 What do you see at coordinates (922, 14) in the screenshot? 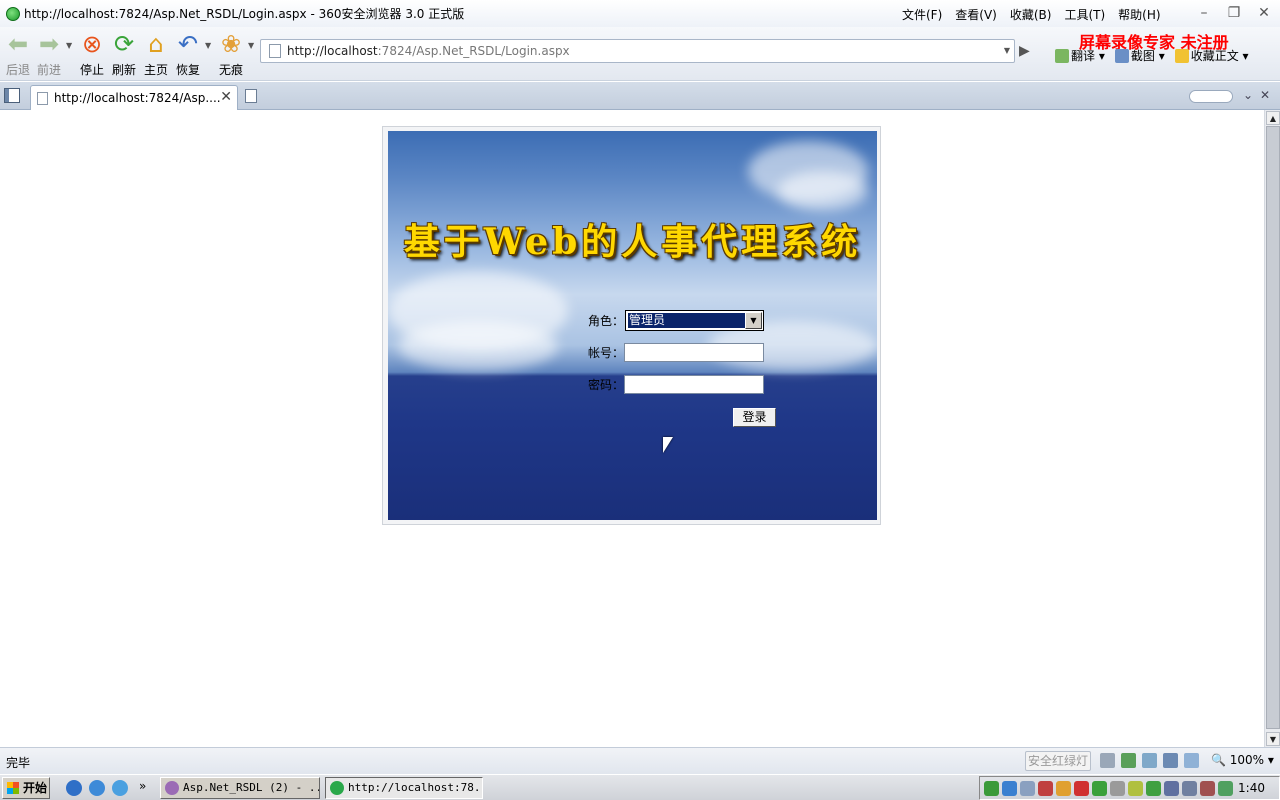
I see `menu-file: 文件(F)` at bounding box center [922, 14].